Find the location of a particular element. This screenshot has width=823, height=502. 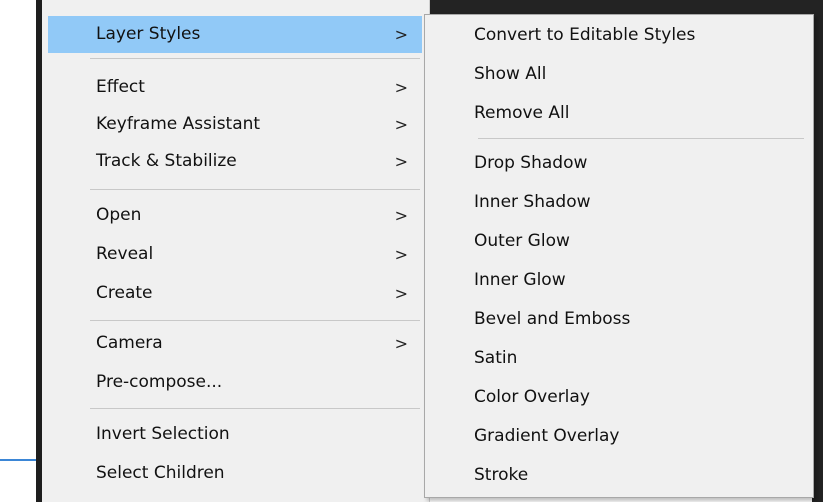

menu-item-label: Effect is located at coordinates (120, 87).